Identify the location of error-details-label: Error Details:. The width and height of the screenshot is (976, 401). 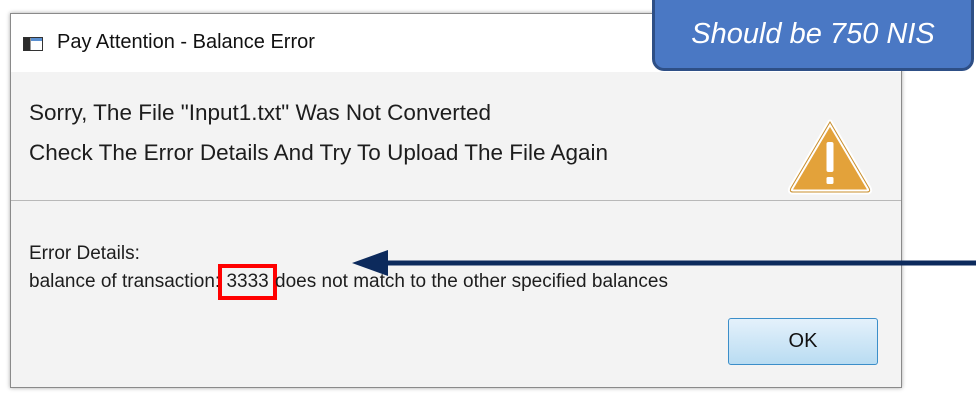
(84, 253).